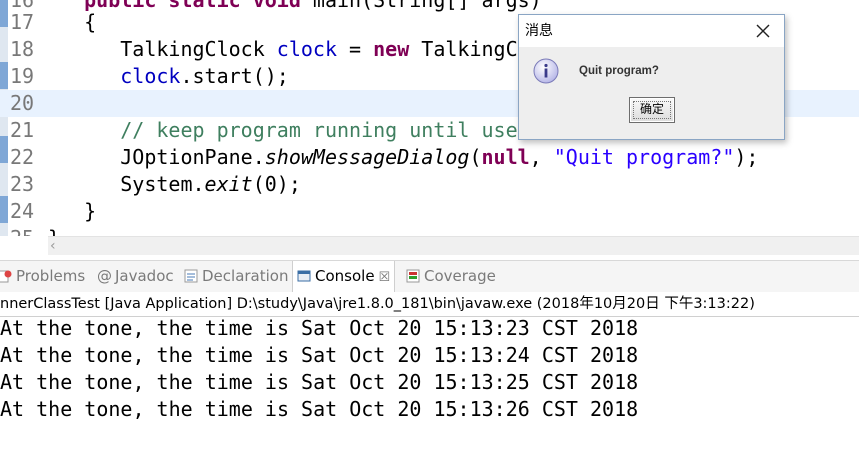 Image resolution: width=859 pixels, height=476 pixels. What do you see at coordinates (42, 276) in the screenshot?
I see `tab-problems: Problems` at bounding box center [42, 276].